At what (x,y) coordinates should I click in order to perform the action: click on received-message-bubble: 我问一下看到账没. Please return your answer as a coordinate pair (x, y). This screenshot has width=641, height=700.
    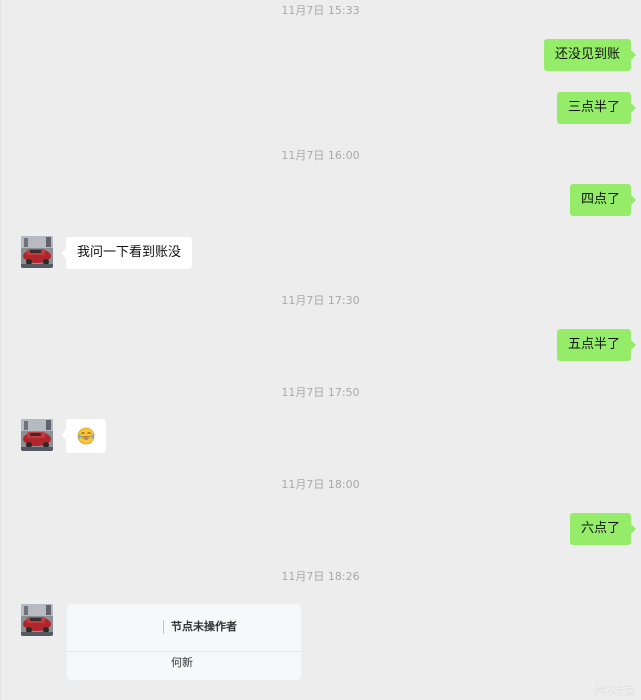
    Looking at the image, I should click on (126, 253).